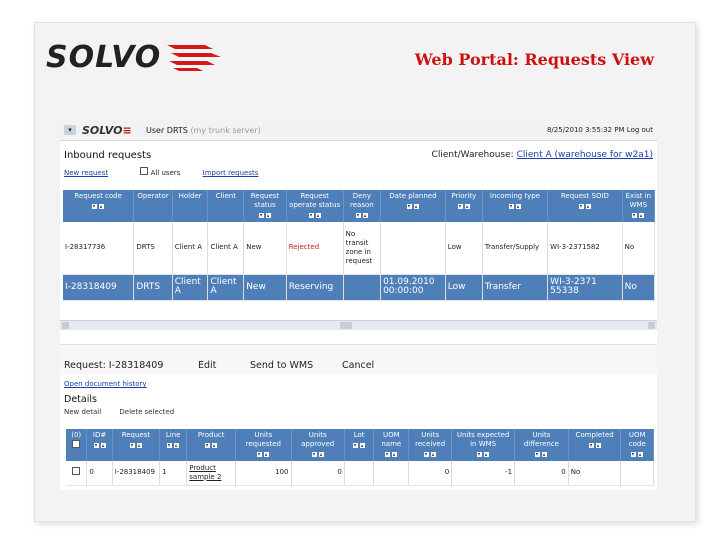 Image resolution: width=720 pixels, height=540 pixels. What do you see at coordinates (99, 445) in the screenshot?
I see `col-id: ID#` at bounding box center [99, 445].